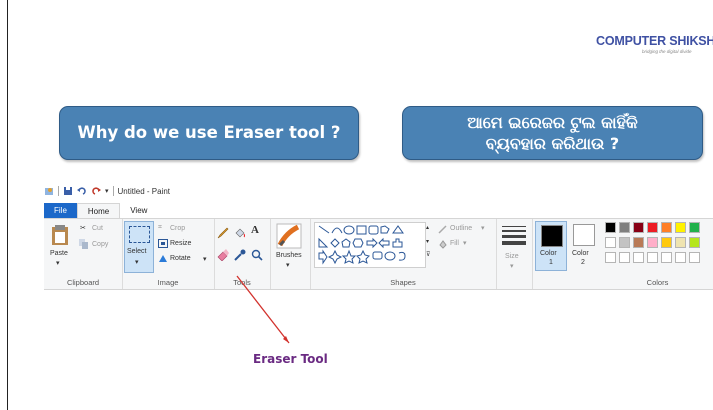 This screenshot has height=410, width=713. I want to click on eraser-tool-label: Eraser Tool, so click(290, 359).